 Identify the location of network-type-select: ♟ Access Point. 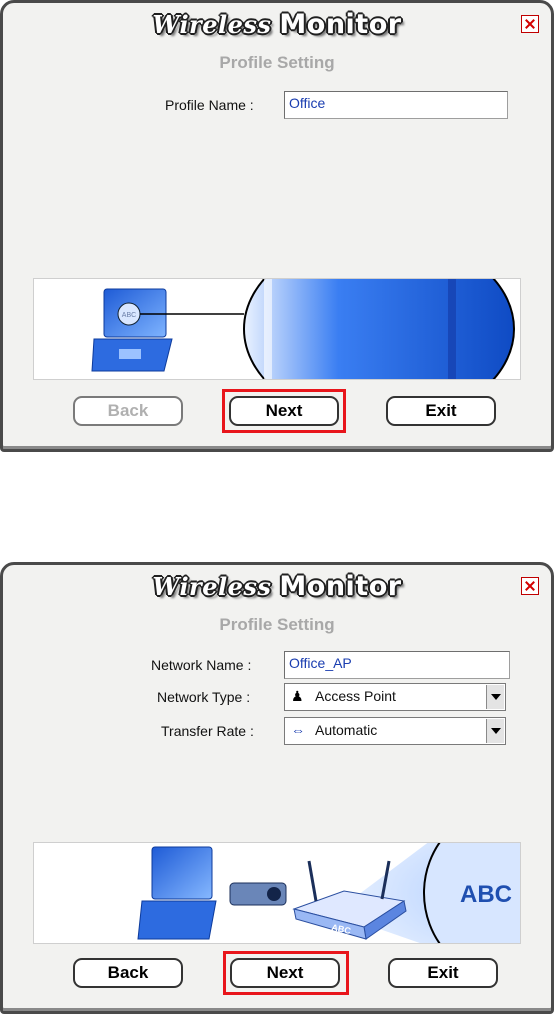
(395, 697).